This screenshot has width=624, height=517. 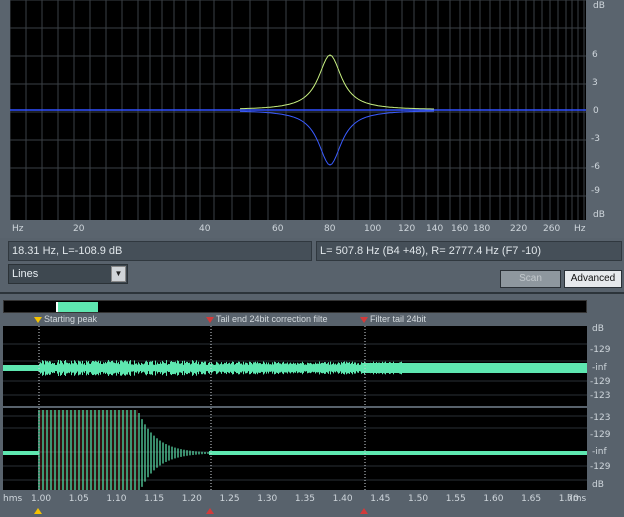 What do you see at coordinates (295, 306) in the screenshot?
I see `overview-scrollbar` at bounding box center [295, 306].